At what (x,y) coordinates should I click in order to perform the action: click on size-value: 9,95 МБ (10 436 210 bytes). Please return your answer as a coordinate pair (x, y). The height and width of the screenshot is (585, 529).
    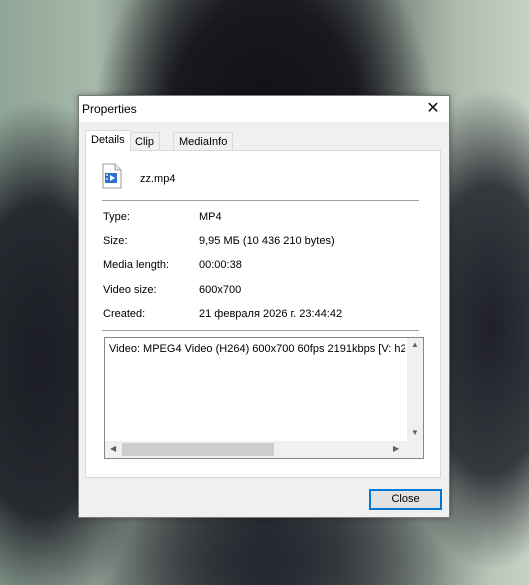
    Looking at the image, I should click on (267, 241).